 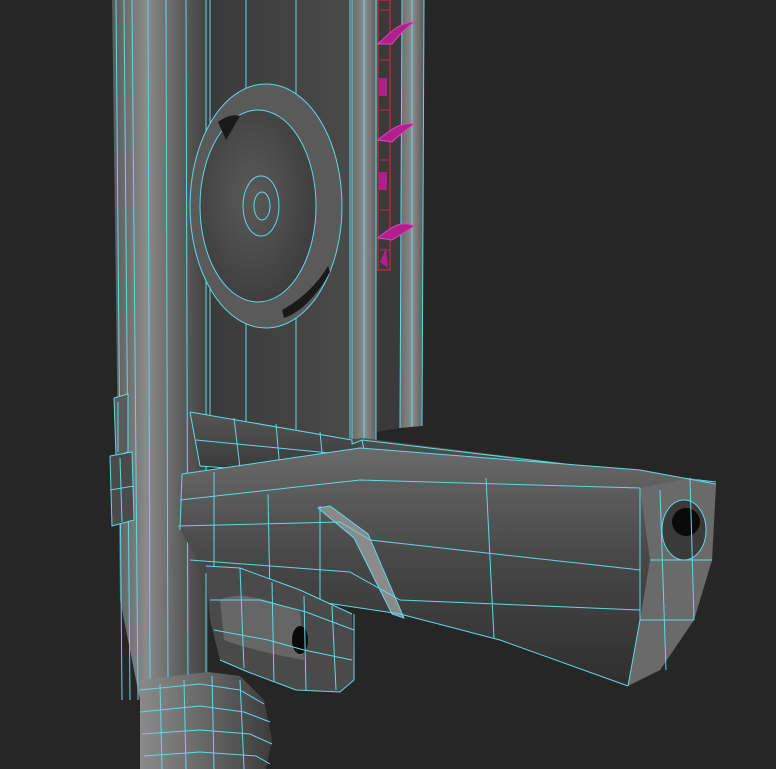 I want to click on rail-mesh, so click(x=388, y=221).